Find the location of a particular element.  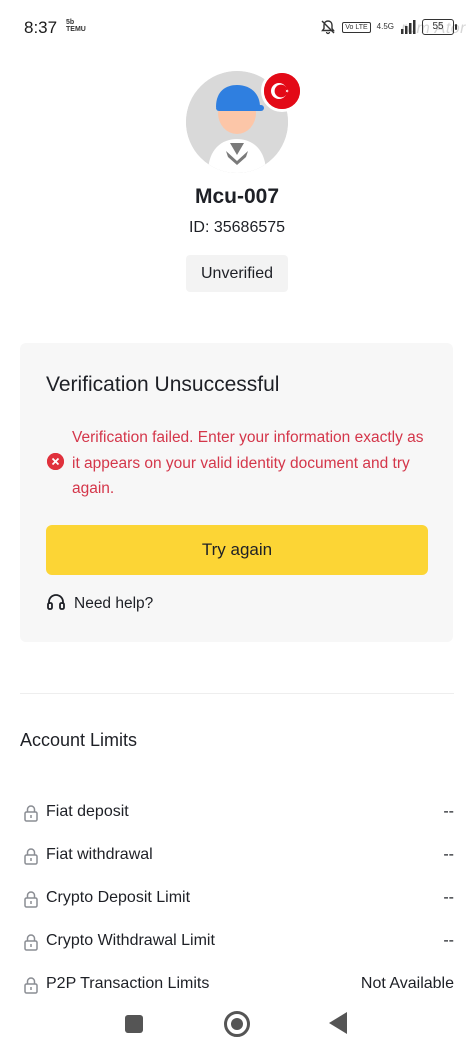

headset-icon is located at coordinates (56, 604).